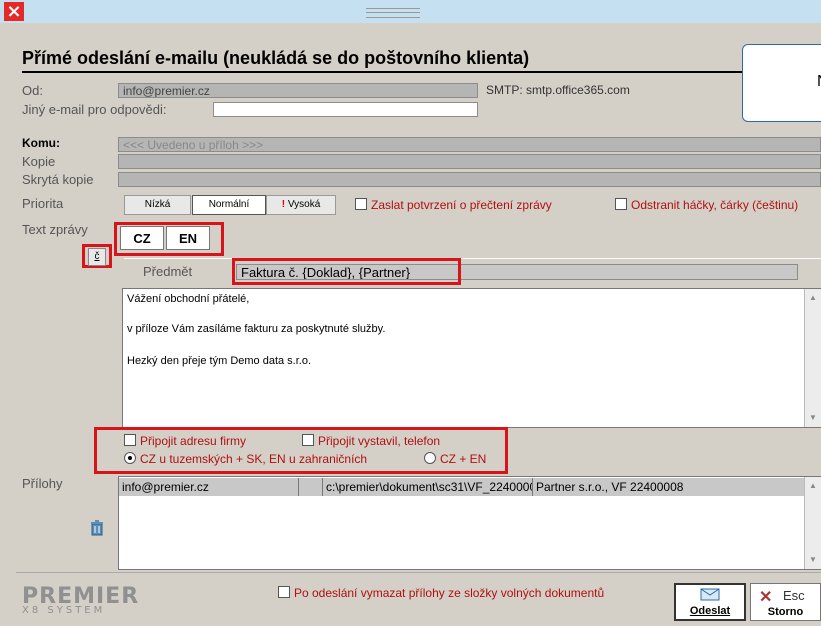 The width and height of the screenshot is (821, 626). I want to click on priority-high-button: ! Vysoká, so click(301, 205).